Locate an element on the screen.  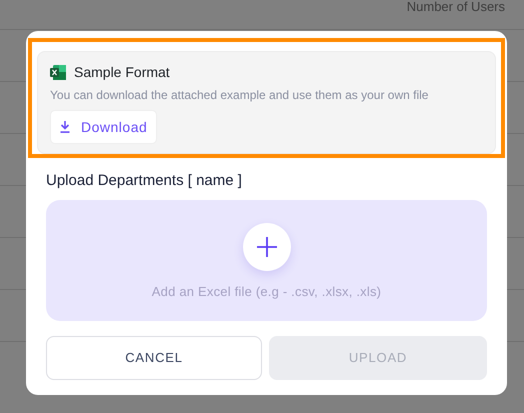
section-label: Upload Departments [ name ] is located at coordinates (144, 181).